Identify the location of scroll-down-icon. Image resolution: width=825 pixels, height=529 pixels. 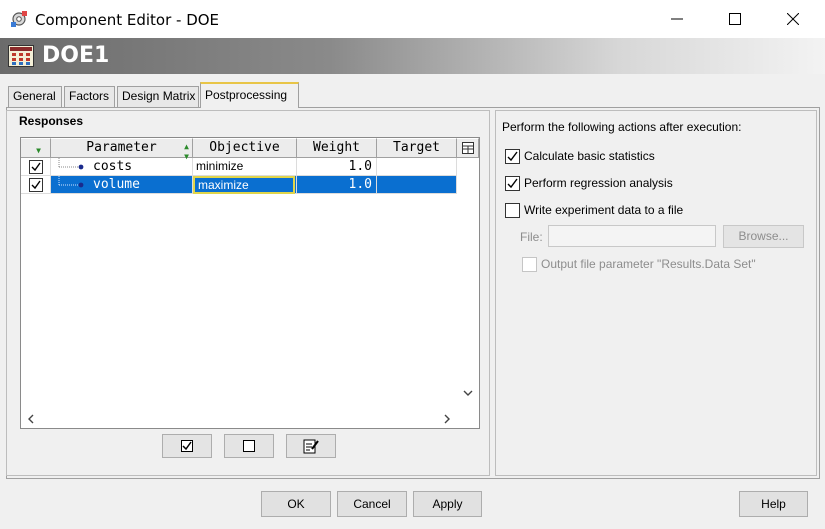
(468, 393).